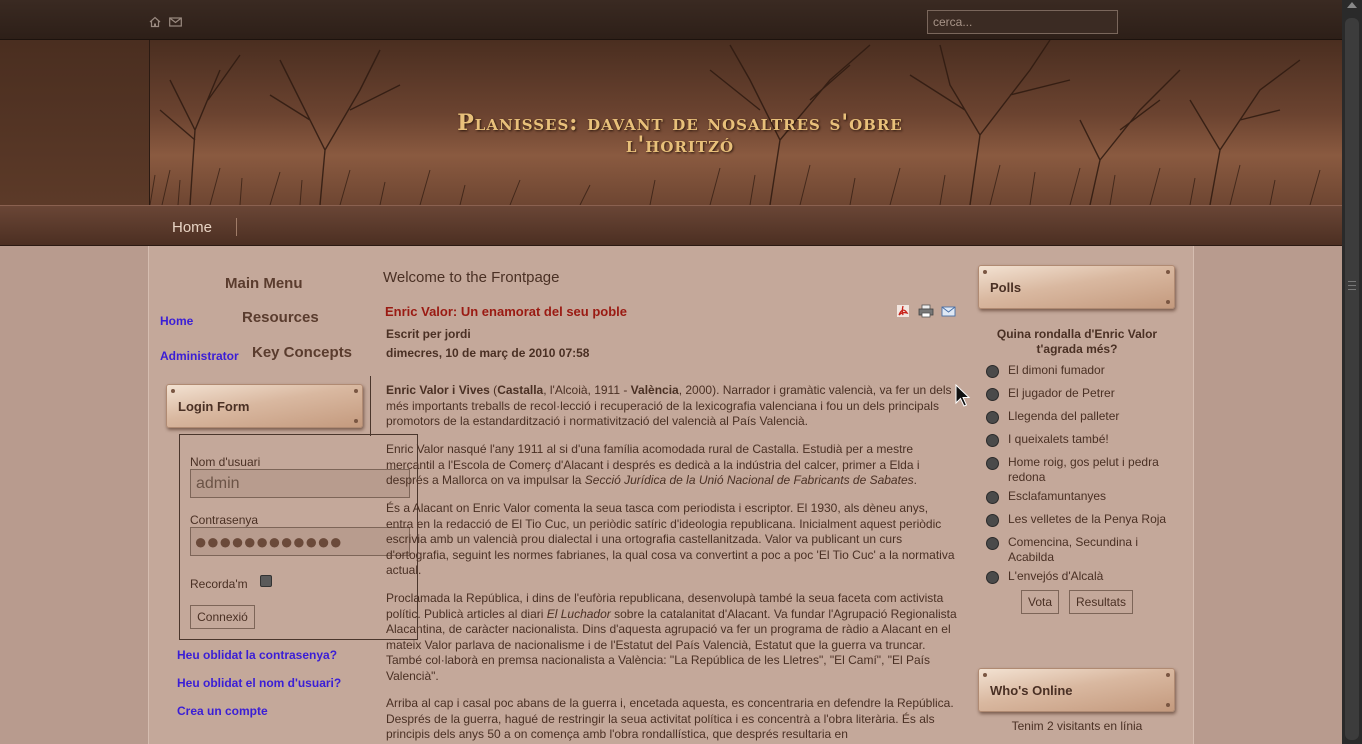 This screenshot has height=744, width=1362. I want to click on remember-me-checkbox, so click(266, 581).